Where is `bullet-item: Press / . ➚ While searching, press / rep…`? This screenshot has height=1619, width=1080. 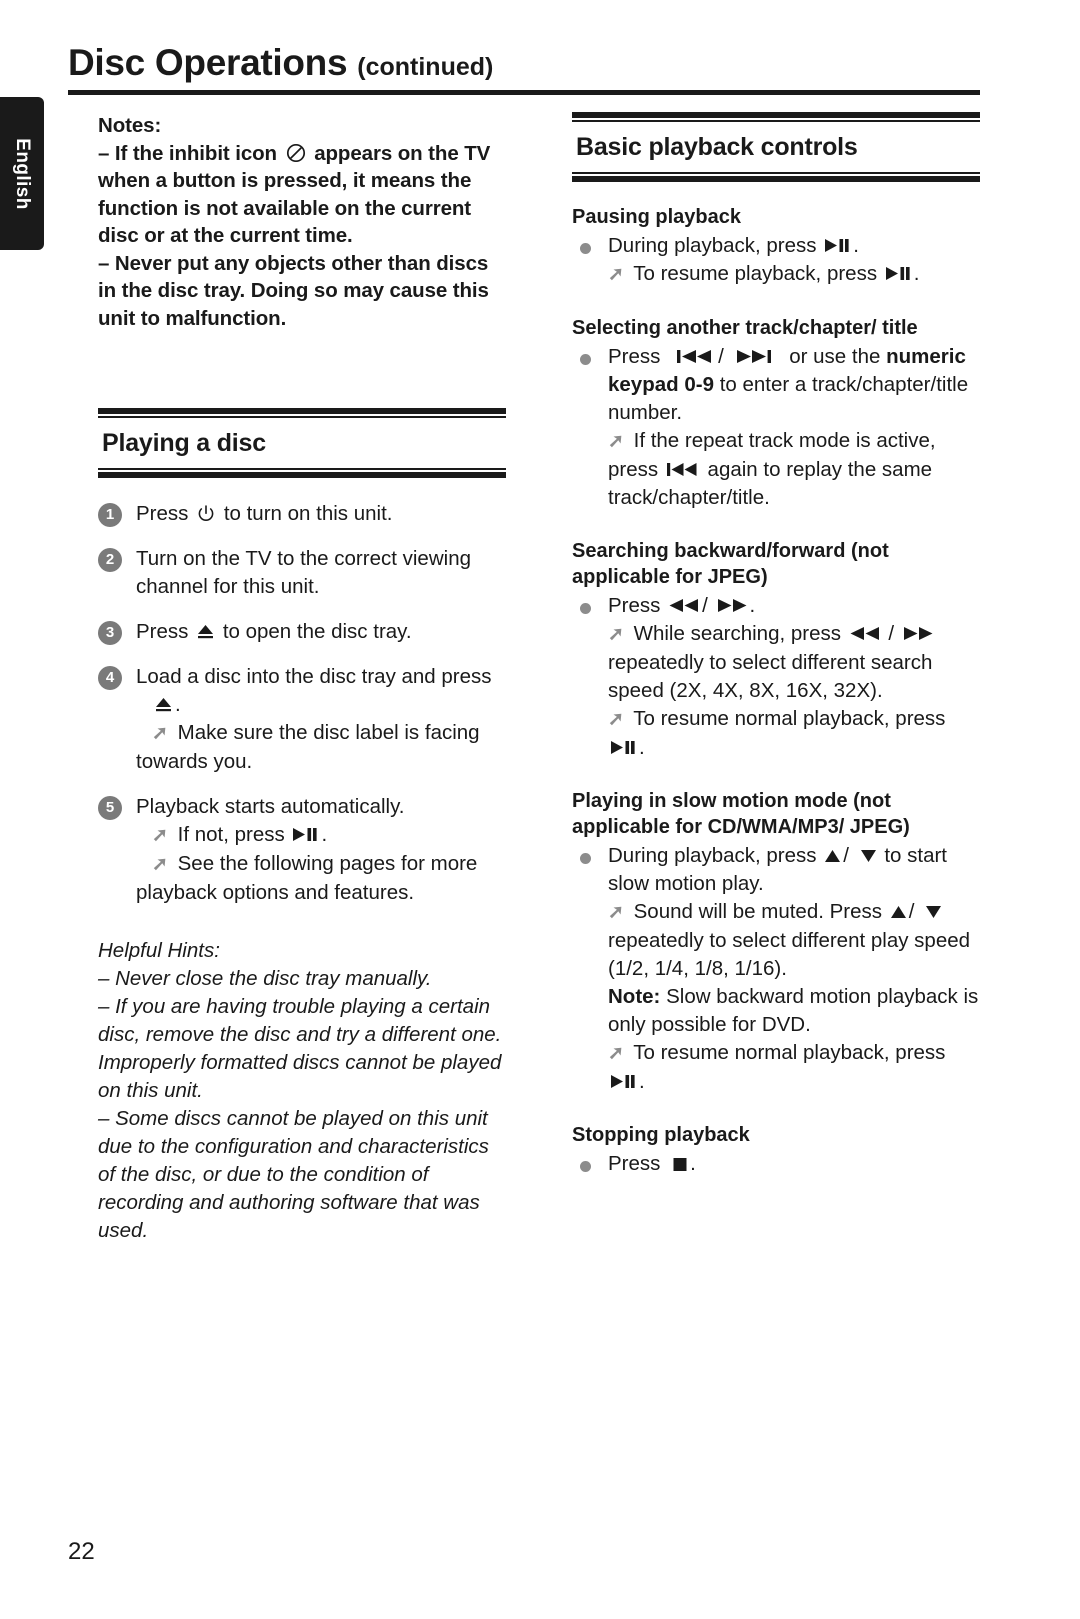 bullet-item: Press / . ➚ While searching, press / rep… is located at coordinates (776, 677).